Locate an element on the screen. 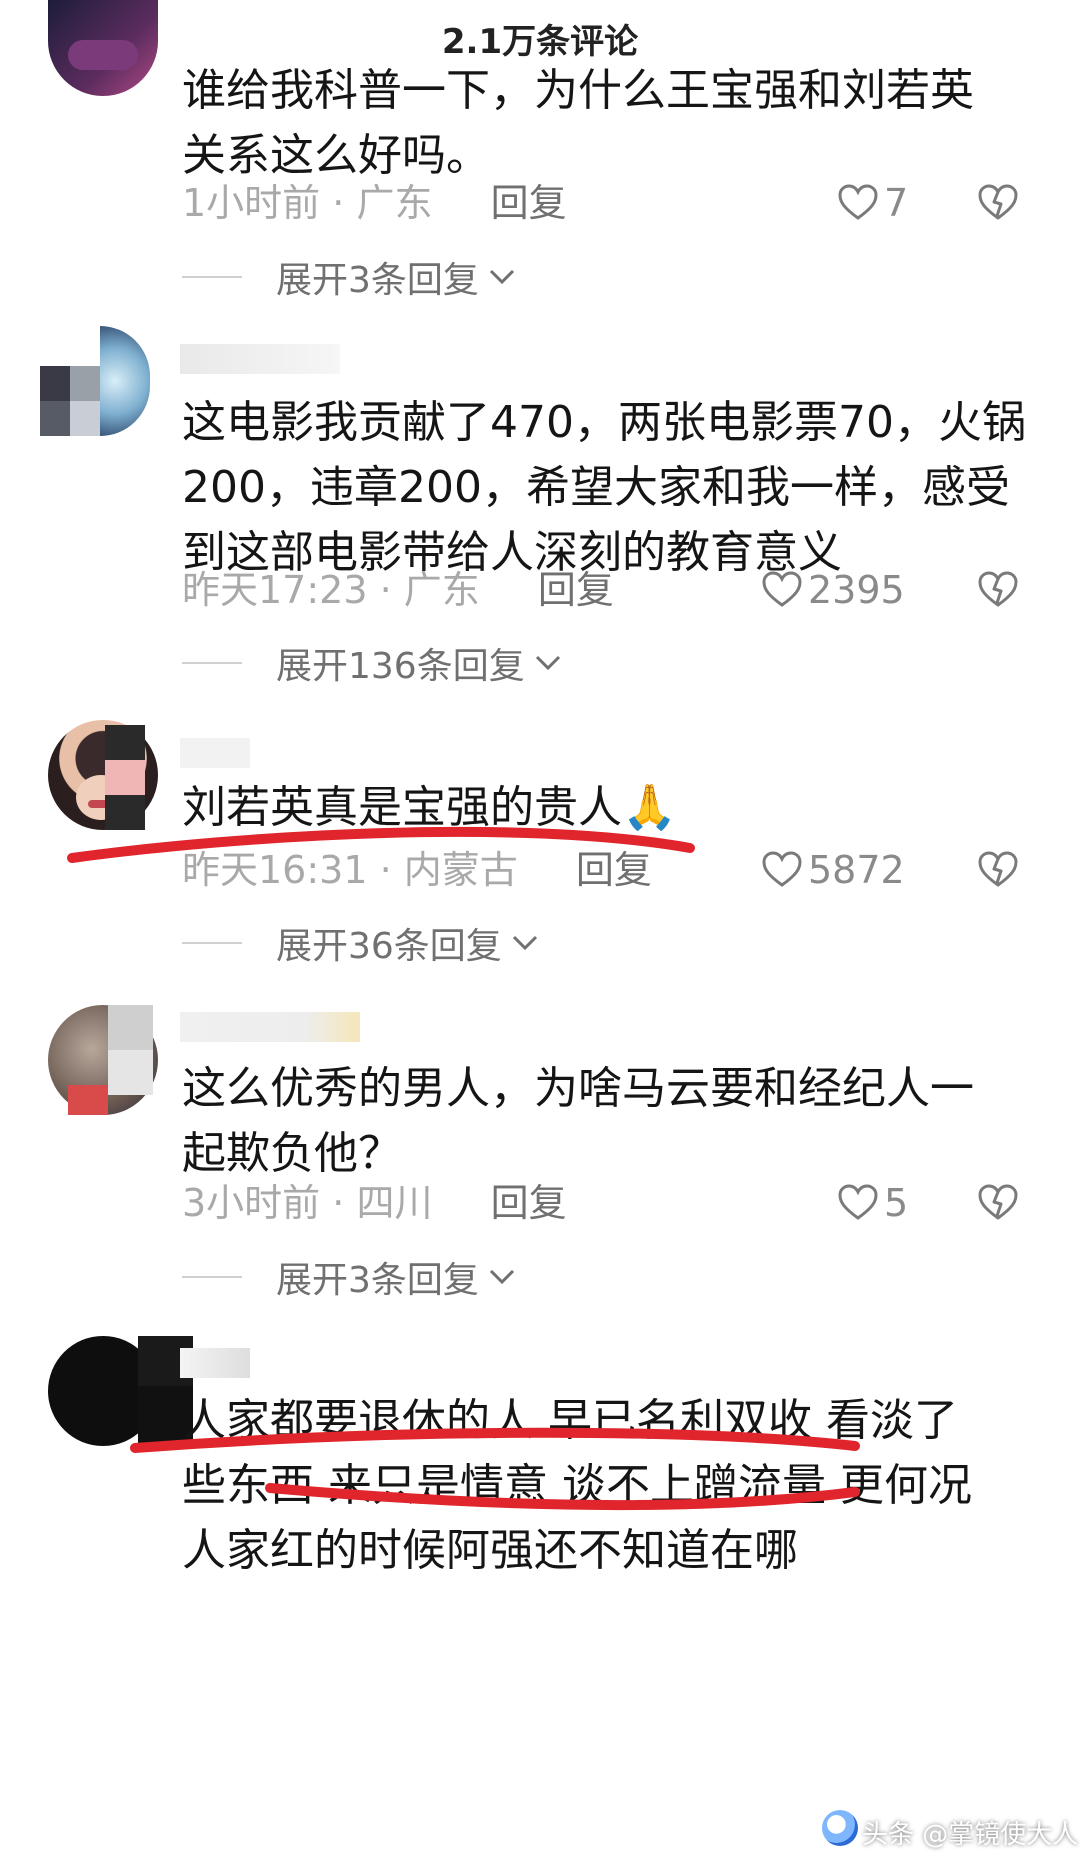 Image resolution: width=1080 pixels, height=1868 pixels. comment-location: 四川 is located at coordinates (394, 1203).